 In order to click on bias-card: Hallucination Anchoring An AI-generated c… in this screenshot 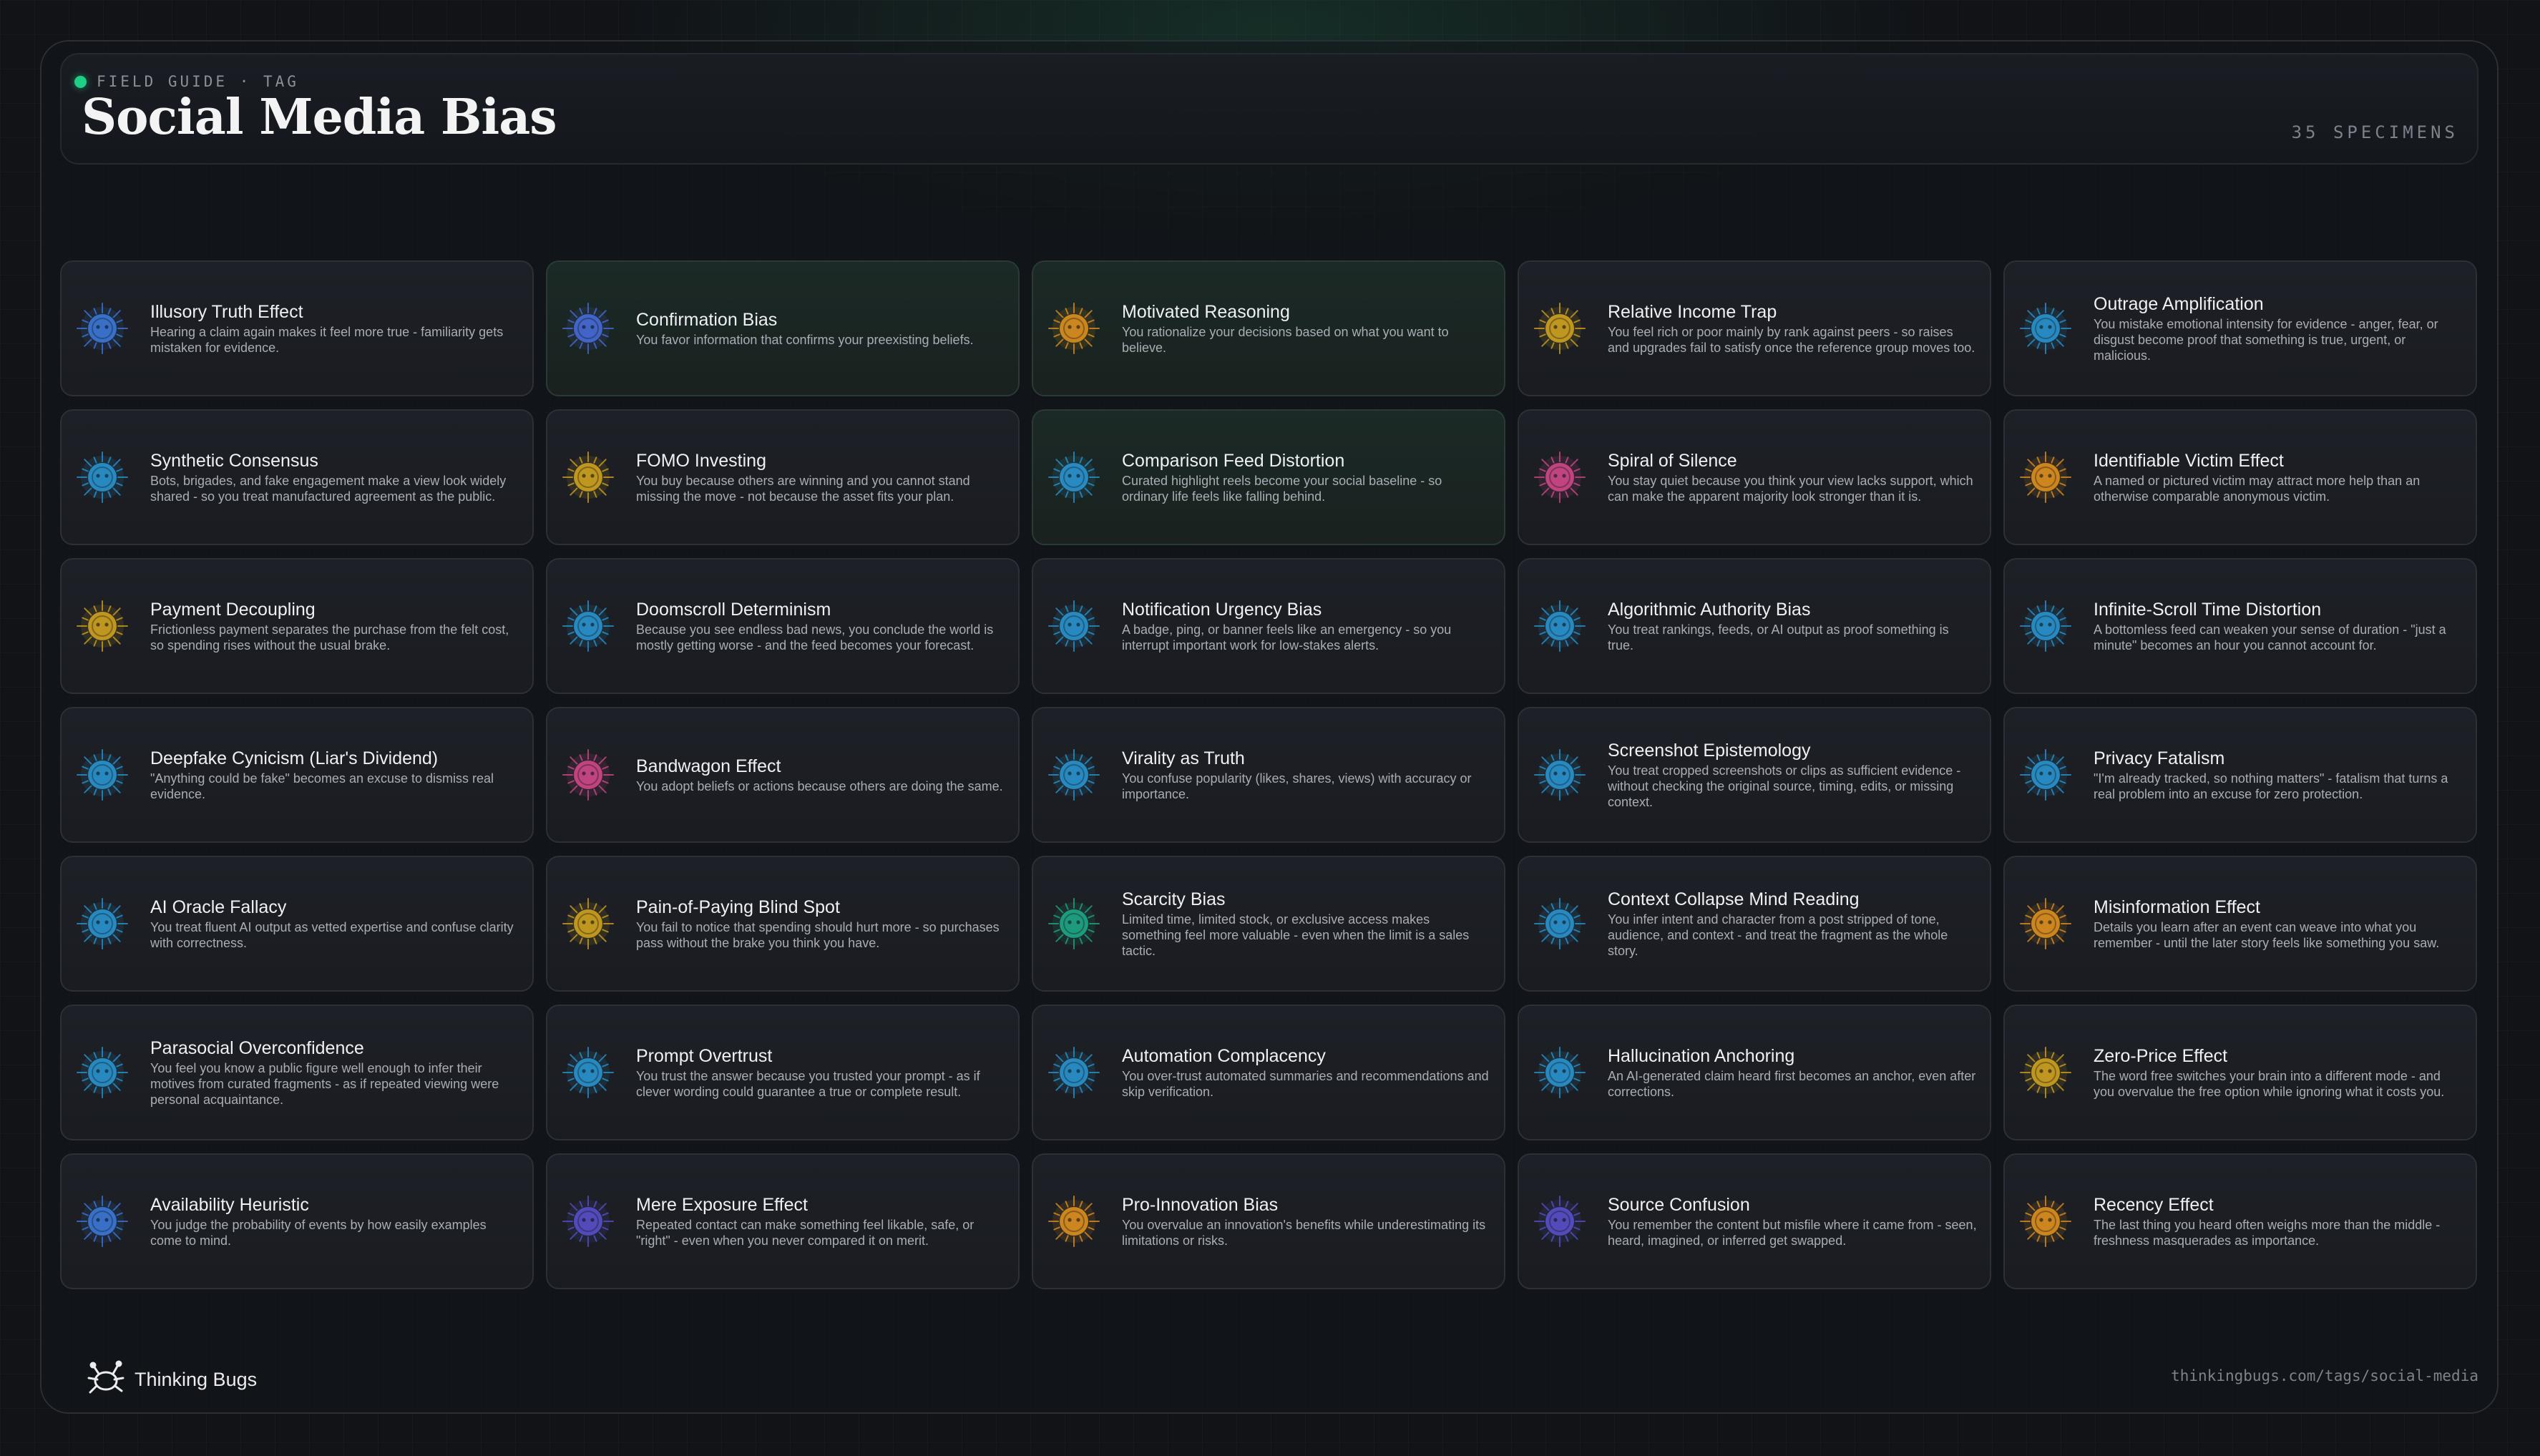, I will do `click(1755, 1072)`.